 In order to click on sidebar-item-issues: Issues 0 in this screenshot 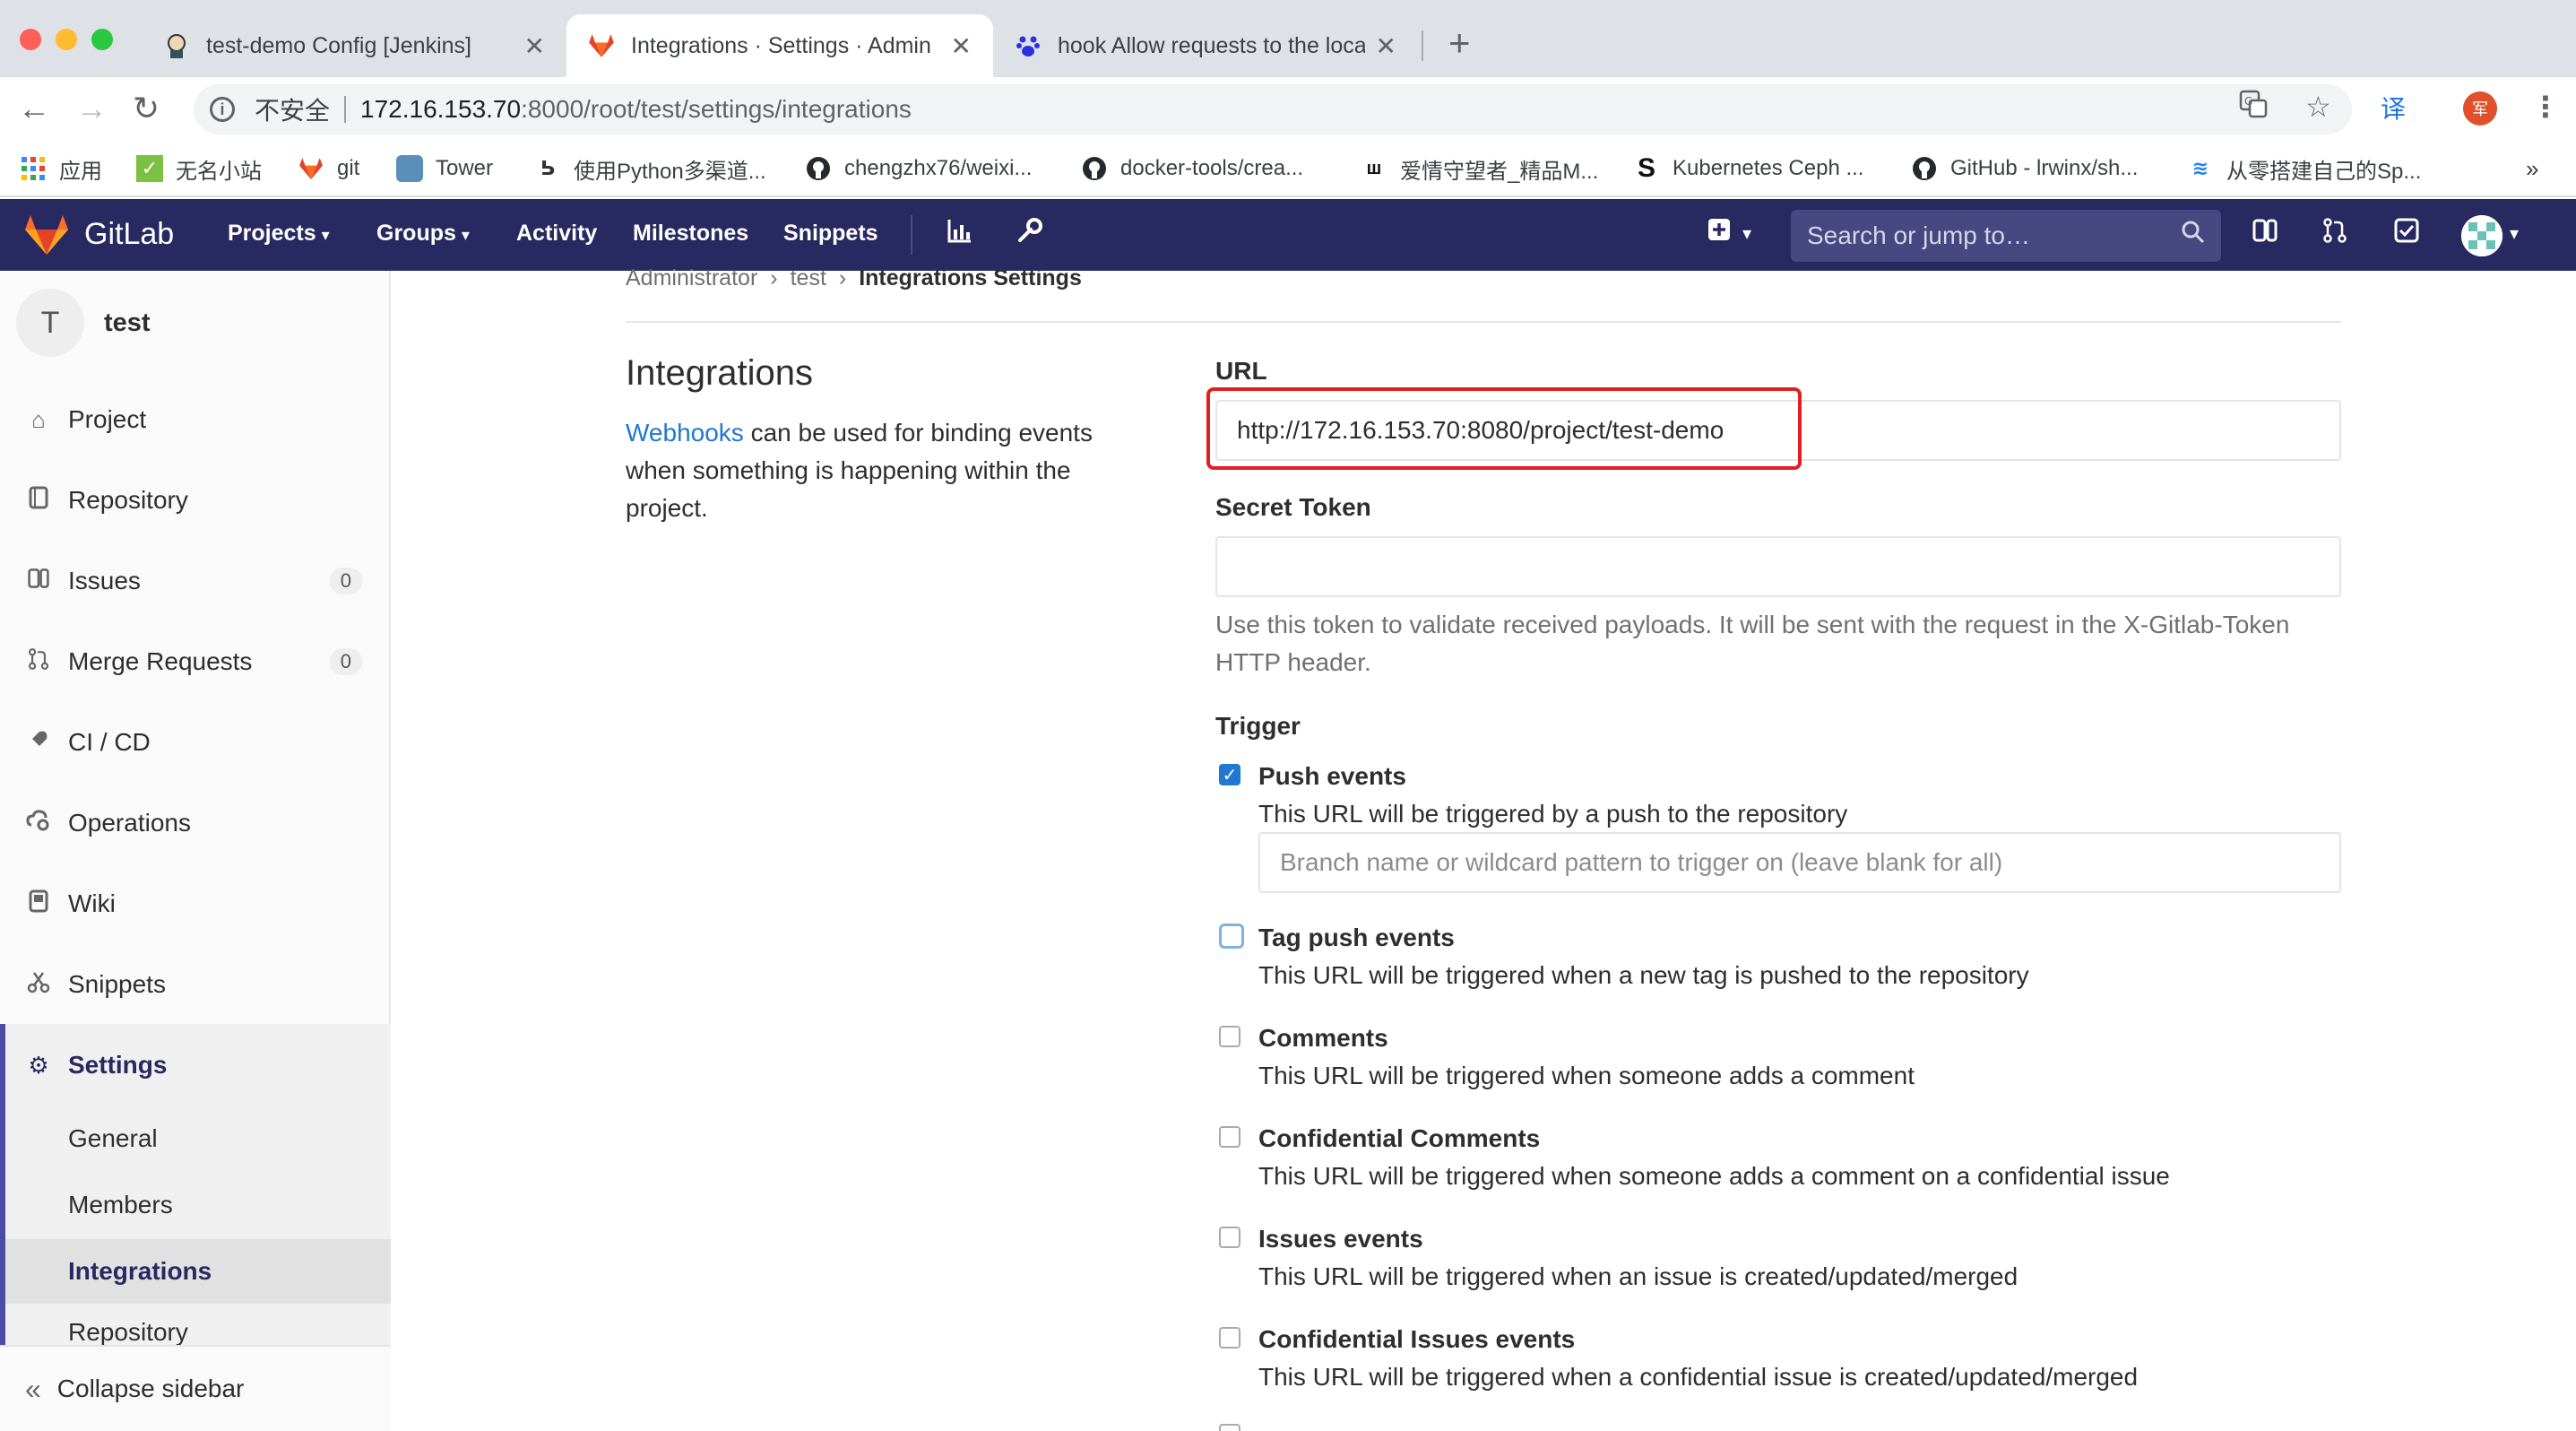, I will do `click(195, 581)`.